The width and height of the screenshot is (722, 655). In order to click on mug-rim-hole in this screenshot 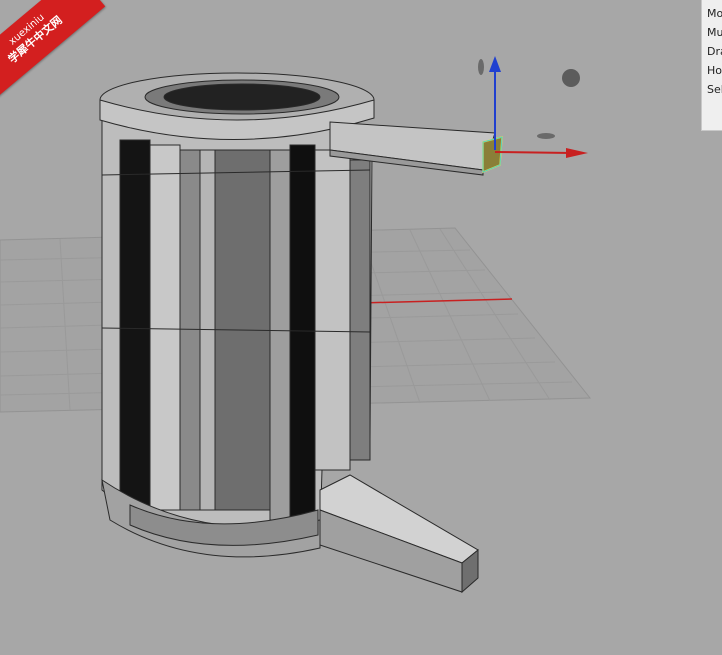, I will do `click(242, 97)`.